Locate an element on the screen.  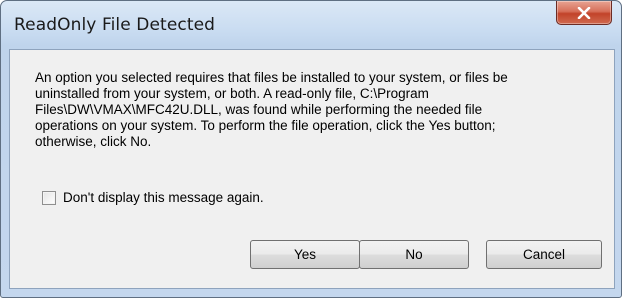
message-line: otherwise, click No. is located at coordinates (93, 141).